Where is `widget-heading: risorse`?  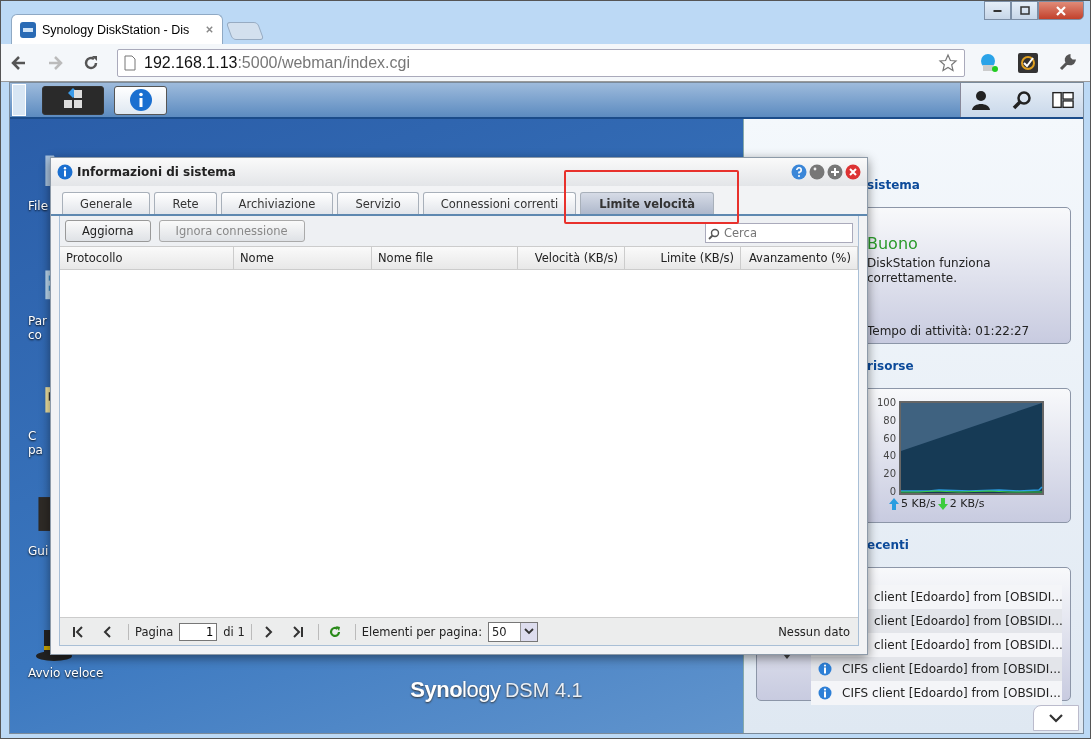 widget-heading: risorse is located at coordinates (890, 366).